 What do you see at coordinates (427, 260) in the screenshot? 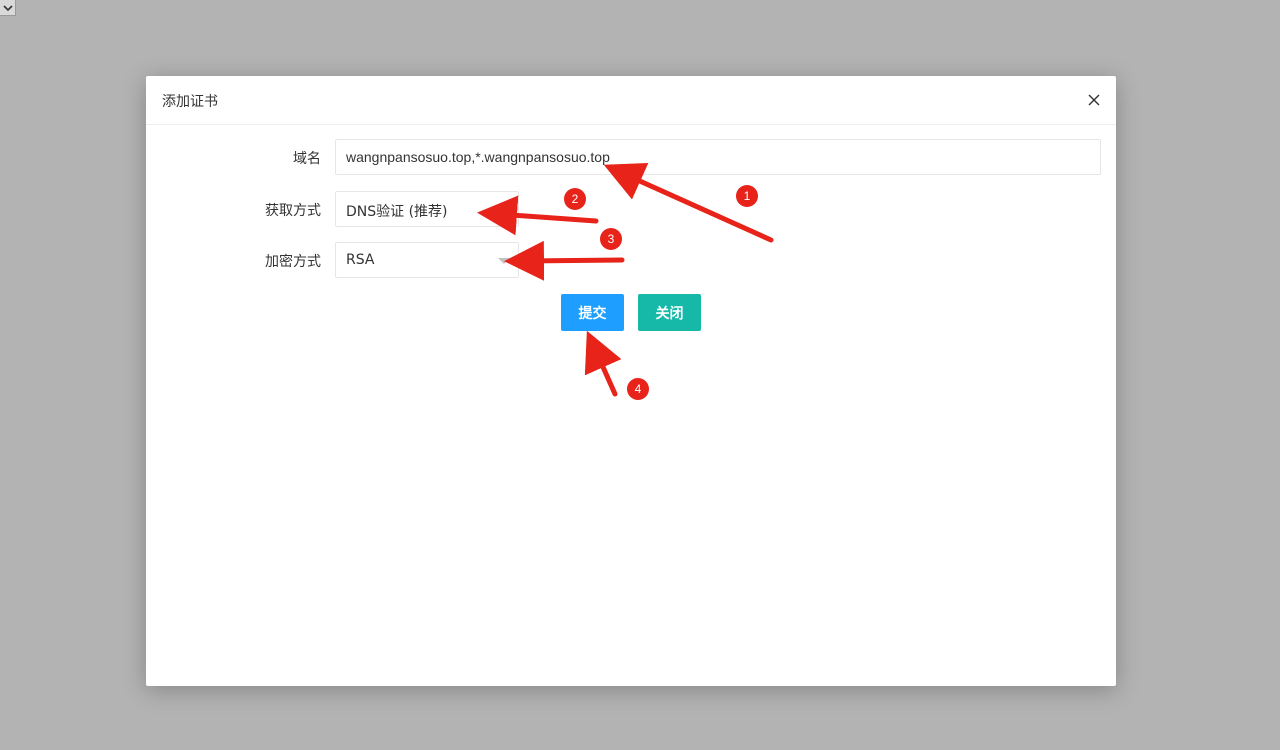
I see `encryption-select: RSA` at bounding box center [427, 260].